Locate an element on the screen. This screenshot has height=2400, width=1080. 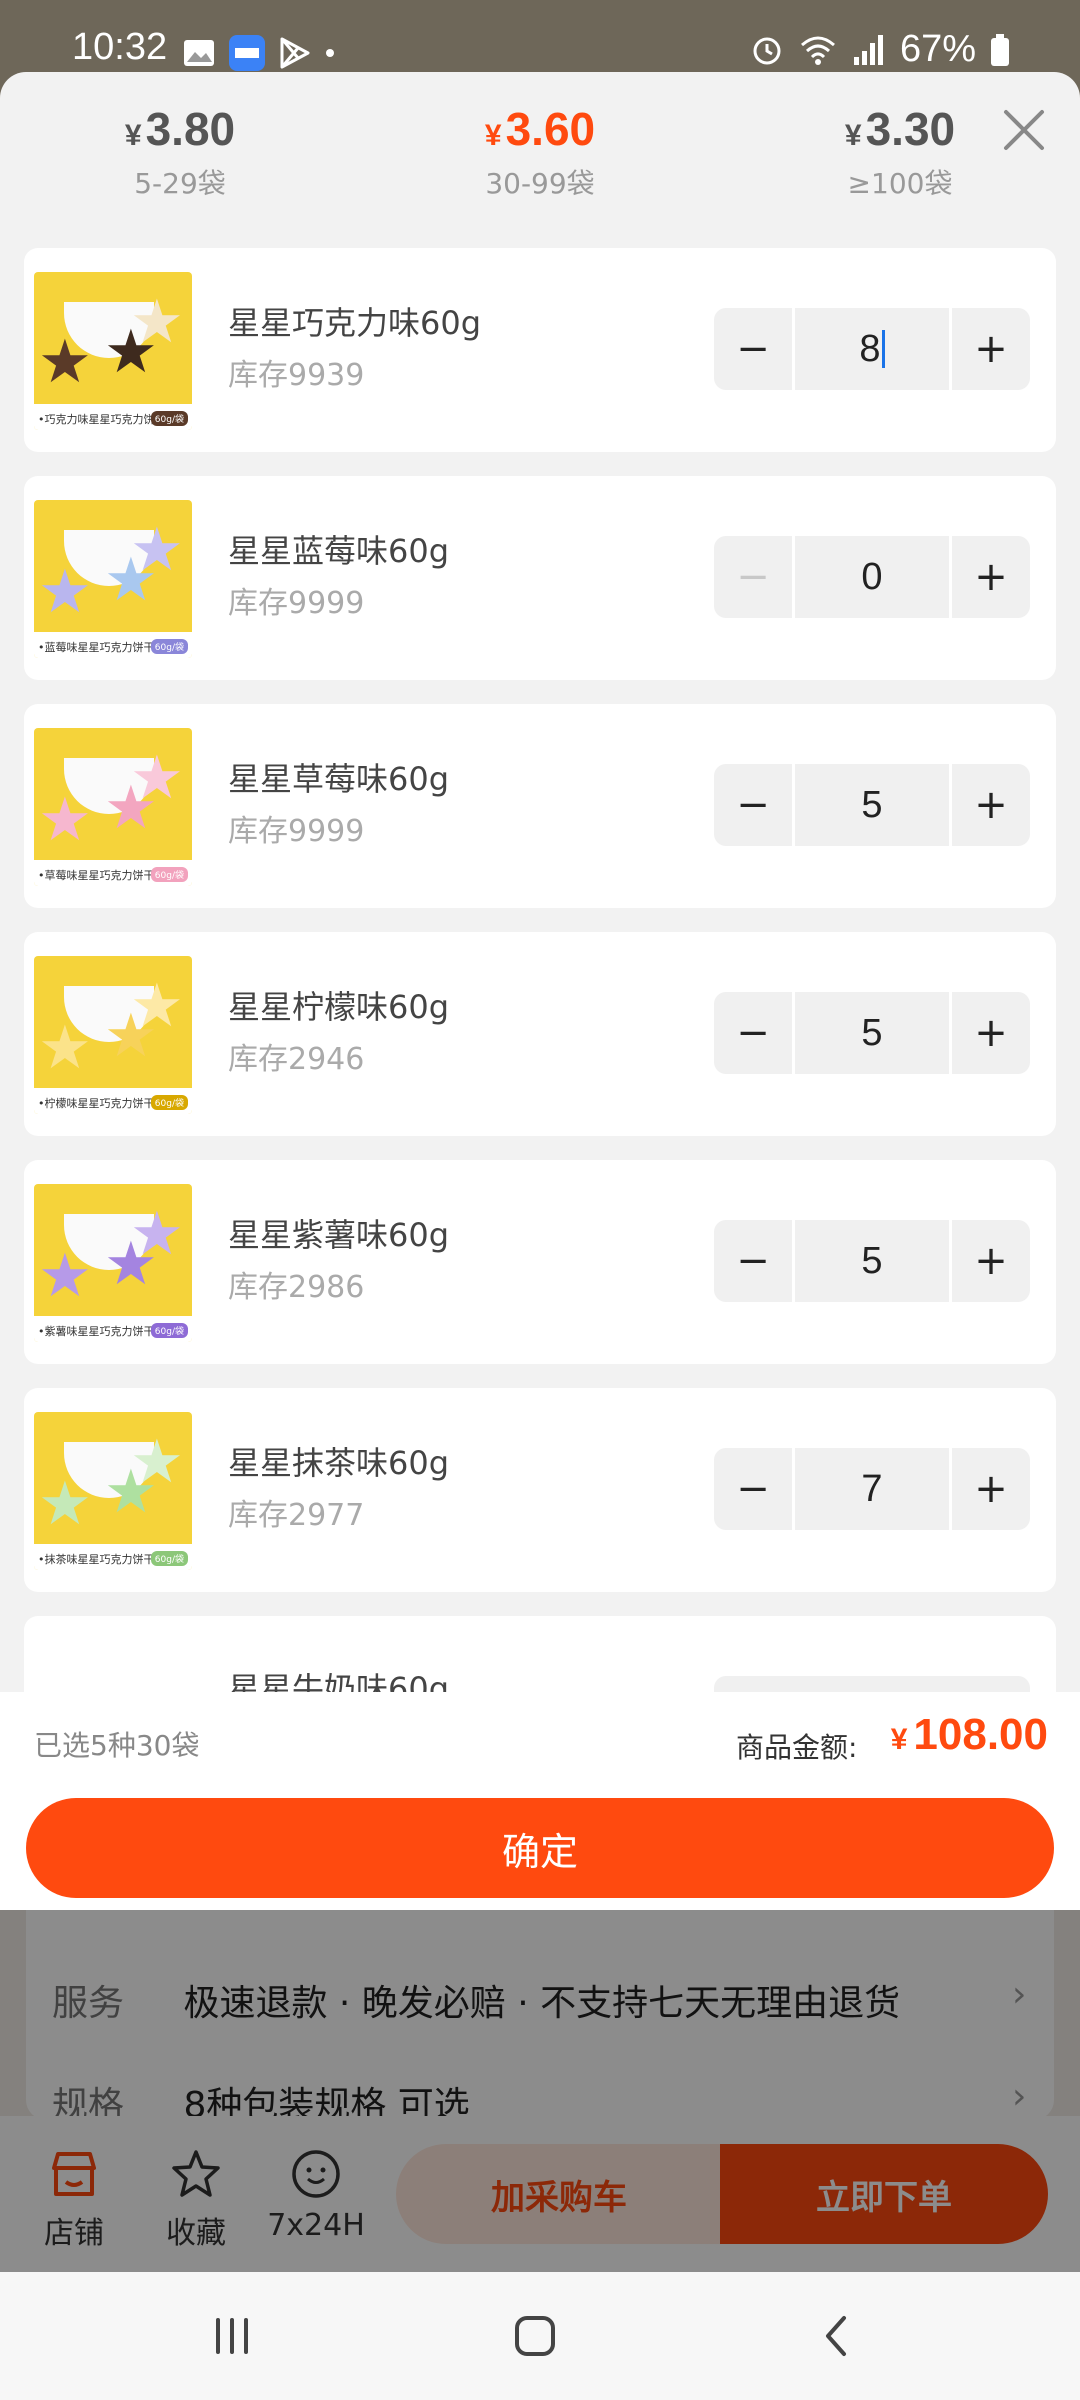
sku-stock: 库存2986 is located at coordinates (296, 1287).